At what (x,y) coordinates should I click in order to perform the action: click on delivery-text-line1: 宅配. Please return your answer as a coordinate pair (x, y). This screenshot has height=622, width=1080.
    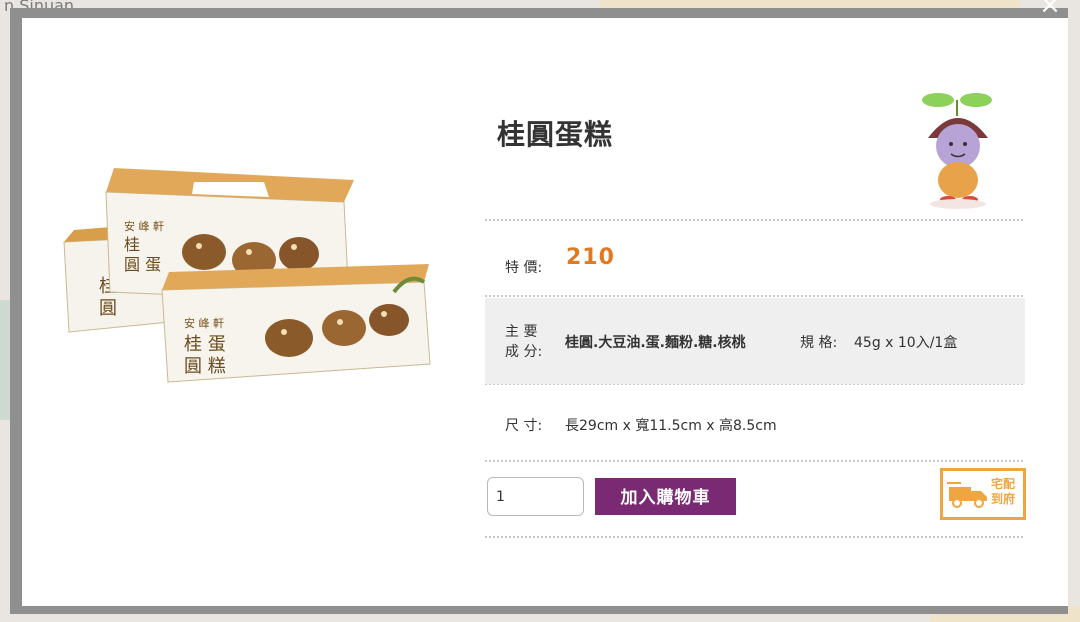
    Looking at the image, I should click on (1003, 484).